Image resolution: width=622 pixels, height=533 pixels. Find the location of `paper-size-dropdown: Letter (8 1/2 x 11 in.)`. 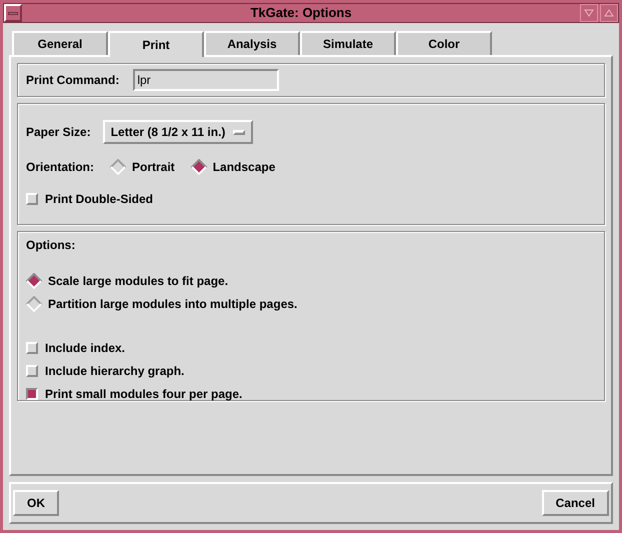

paper-size-dropdown: Letter (8 1/2 x 11 in.) is located at coordinates (178, 132).